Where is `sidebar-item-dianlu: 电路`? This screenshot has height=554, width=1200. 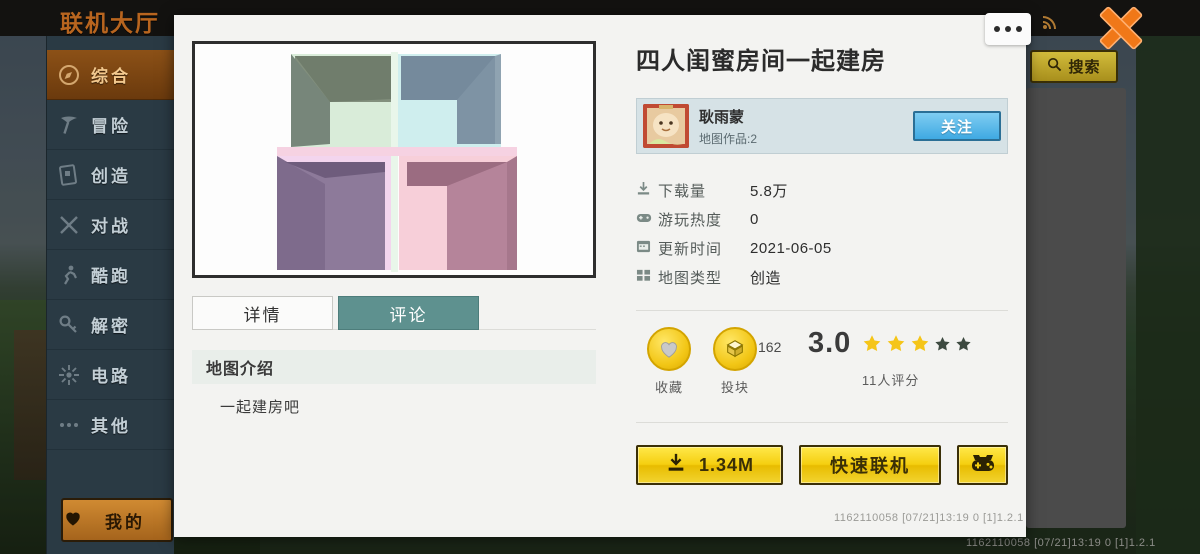 sidebar-item-dianlu: 电路 is located at coordinates (110, 375).